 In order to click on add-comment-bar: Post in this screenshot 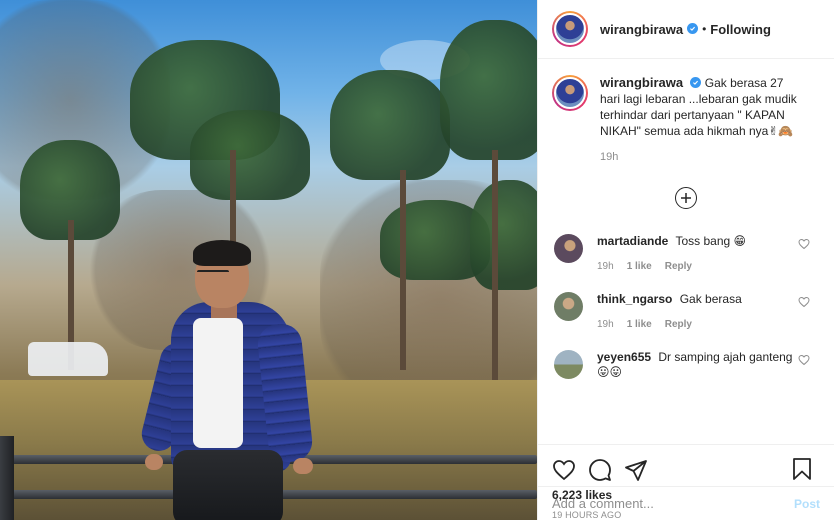, I will do `click(686, 503)`.